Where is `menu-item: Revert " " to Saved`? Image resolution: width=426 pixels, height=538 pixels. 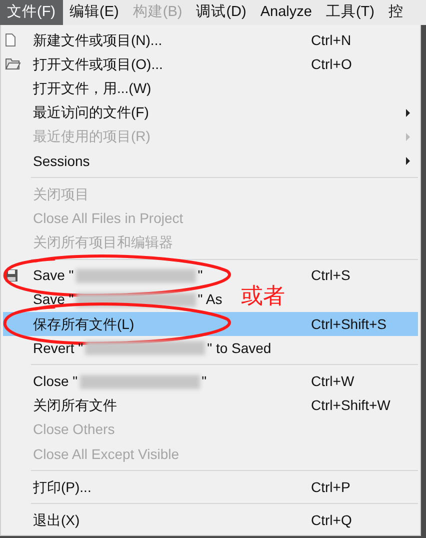 menu-item: Revert " " to Saved is located at coordinates (137, 348).